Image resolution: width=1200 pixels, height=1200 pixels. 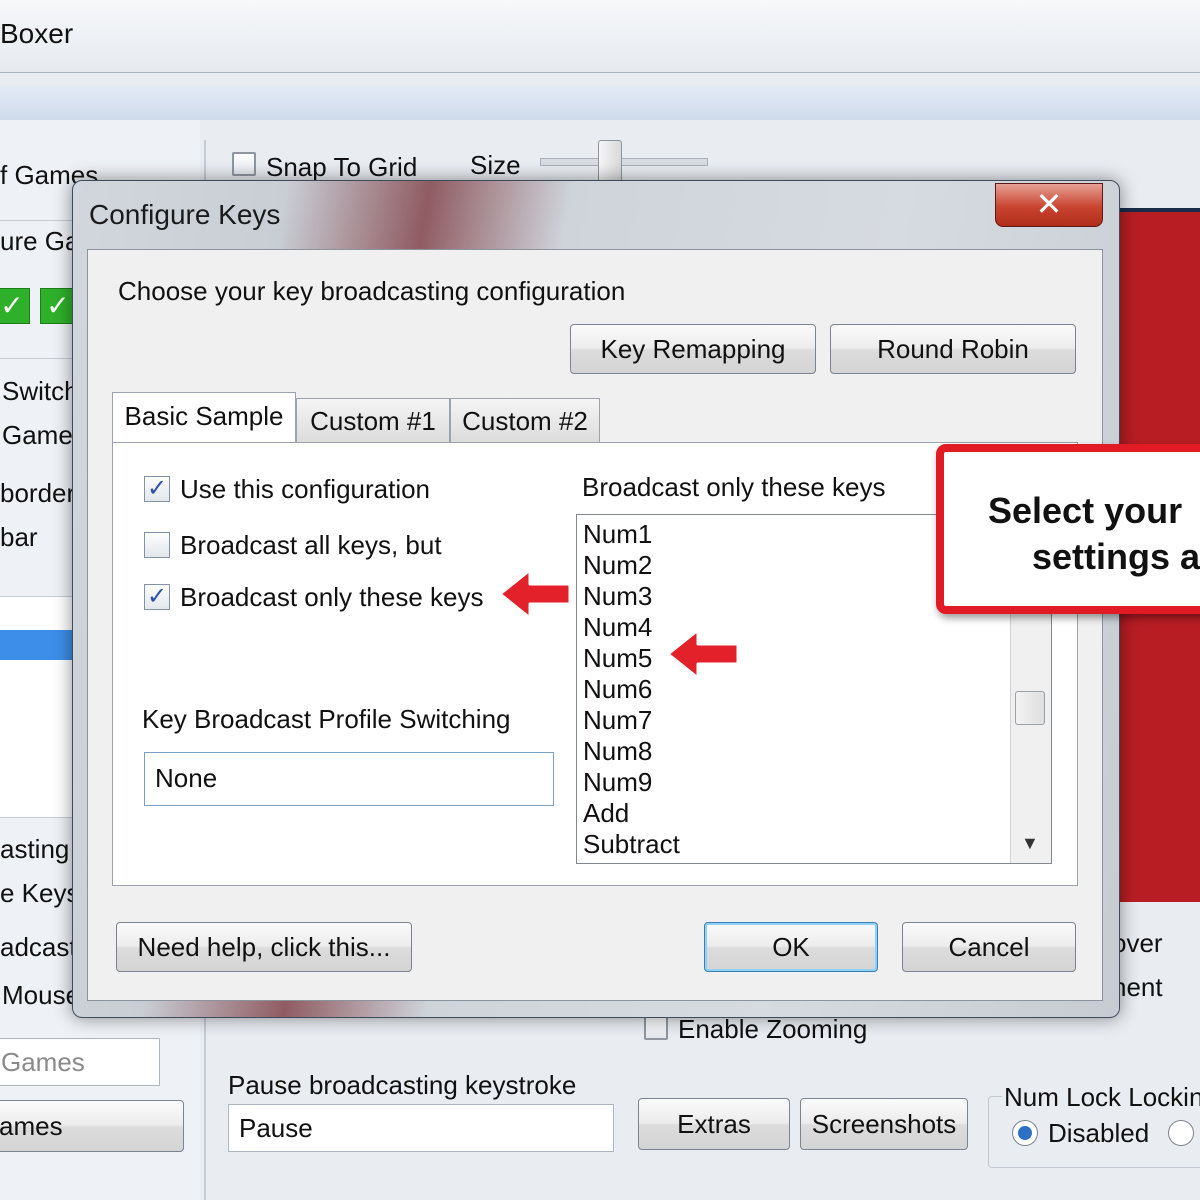 I want to click on list-item: Num6, so click(x=617, y=689).